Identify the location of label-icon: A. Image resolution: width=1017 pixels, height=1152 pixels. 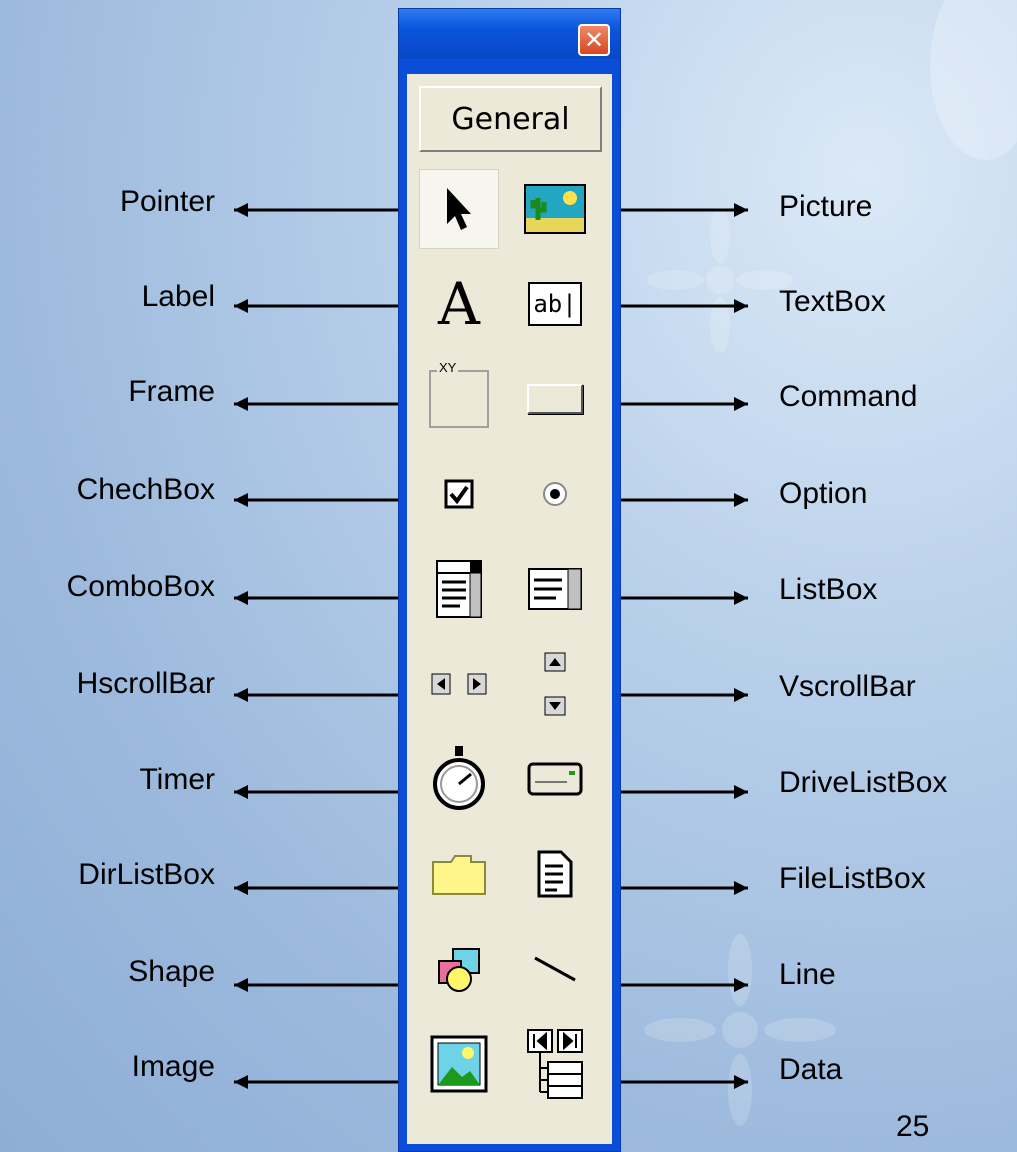
(459, 304).